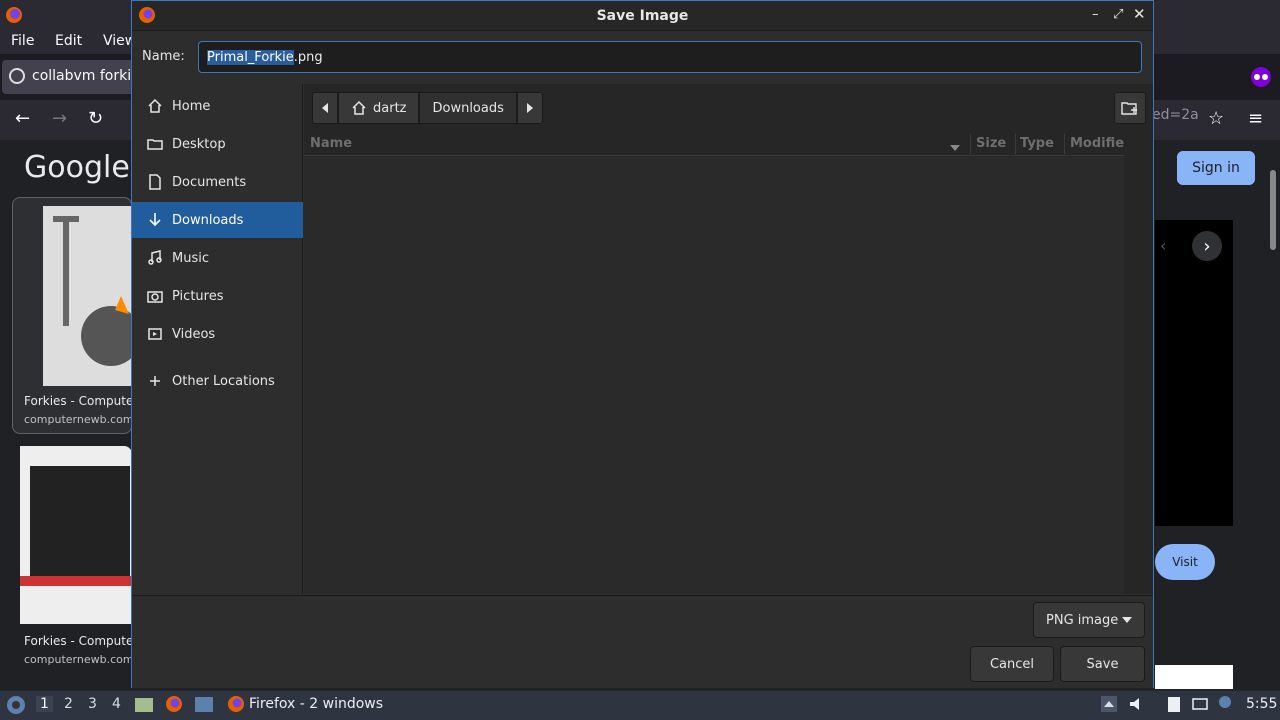  What do you see at coordinates (1012, 664) in the screenshot?
I see `cancel-button: Cancel` at bounding box center [1012, 664].